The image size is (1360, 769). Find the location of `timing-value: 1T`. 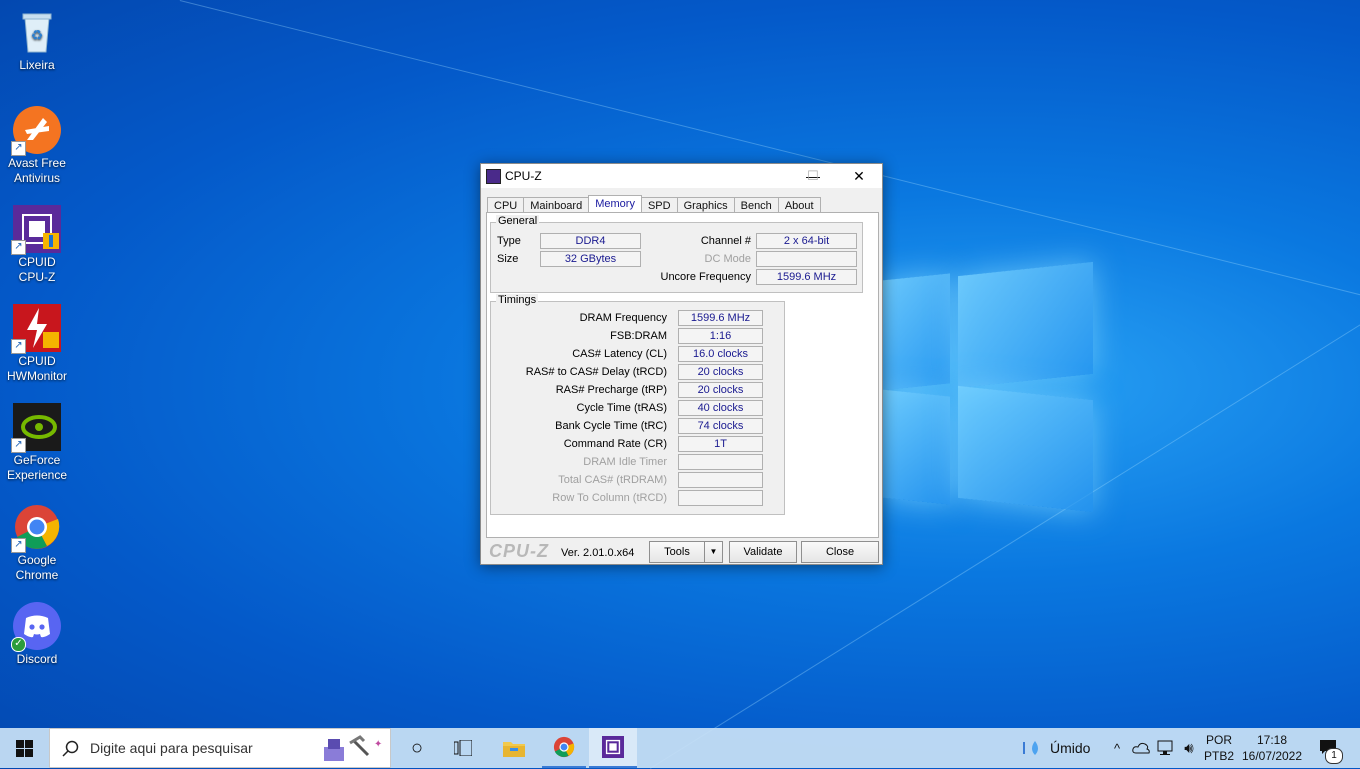

timing-value: 1T is located at coordinates (720, 444).